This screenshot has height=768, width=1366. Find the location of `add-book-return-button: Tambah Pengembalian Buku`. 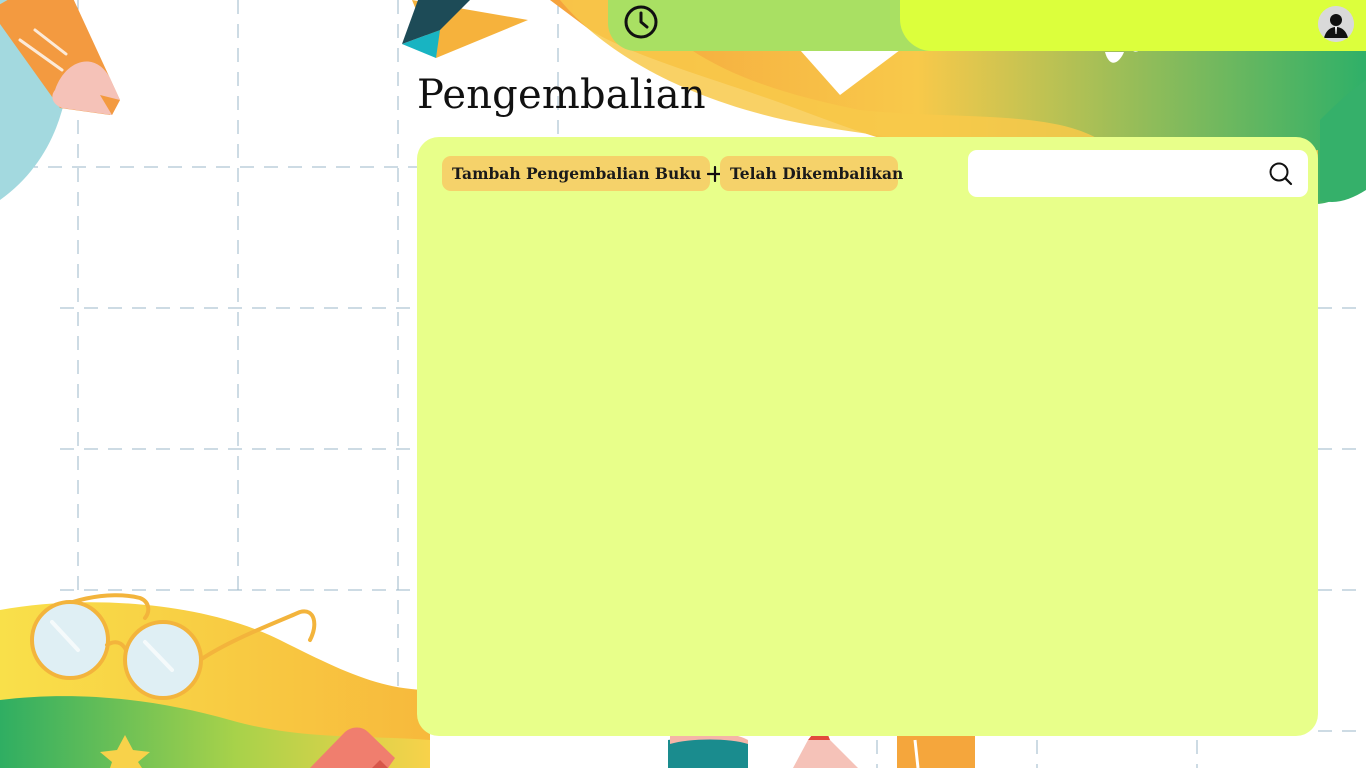

add-book-return-button: Tambah Pengembalian Buku is located at coordinates (583, 173).